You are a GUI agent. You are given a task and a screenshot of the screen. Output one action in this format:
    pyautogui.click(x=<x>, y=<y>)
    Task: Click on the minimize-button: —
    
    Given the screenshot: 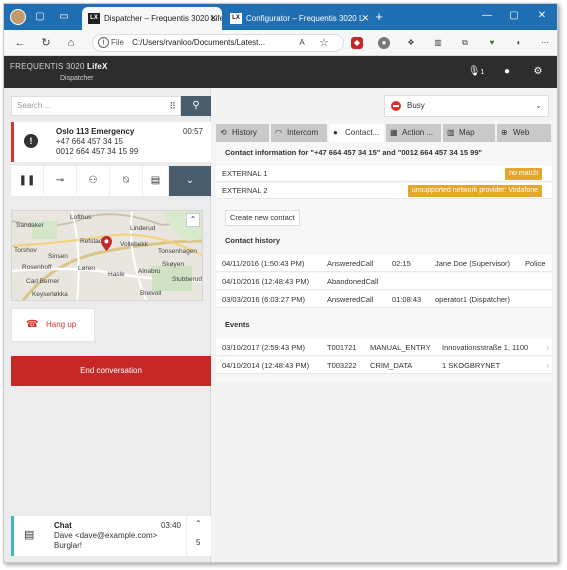 What is the action you would take?
    pyautogui.click(x=487, y=16)
    